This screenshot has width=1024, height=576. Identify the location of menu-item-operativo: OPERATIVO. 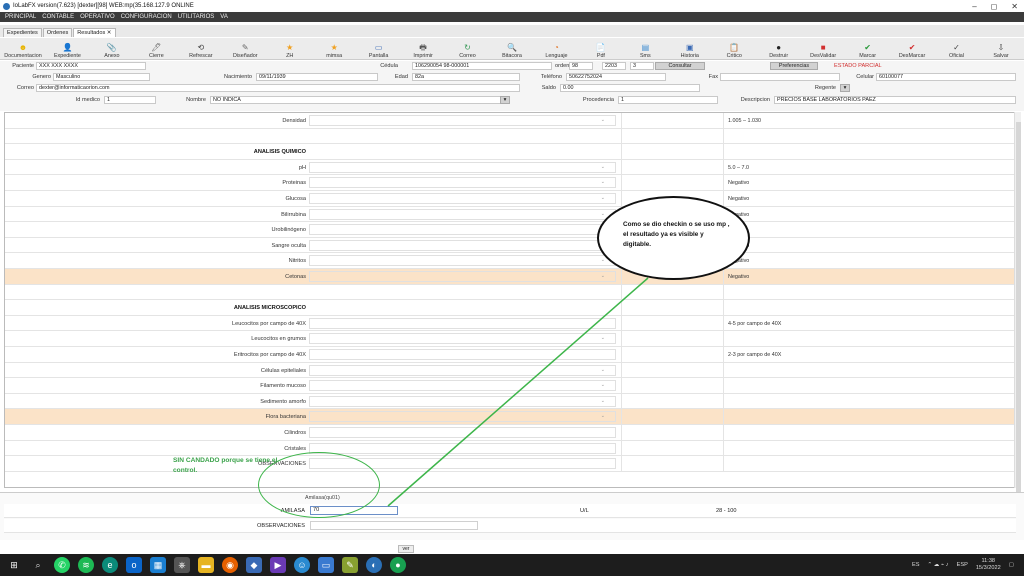
(97, 17).